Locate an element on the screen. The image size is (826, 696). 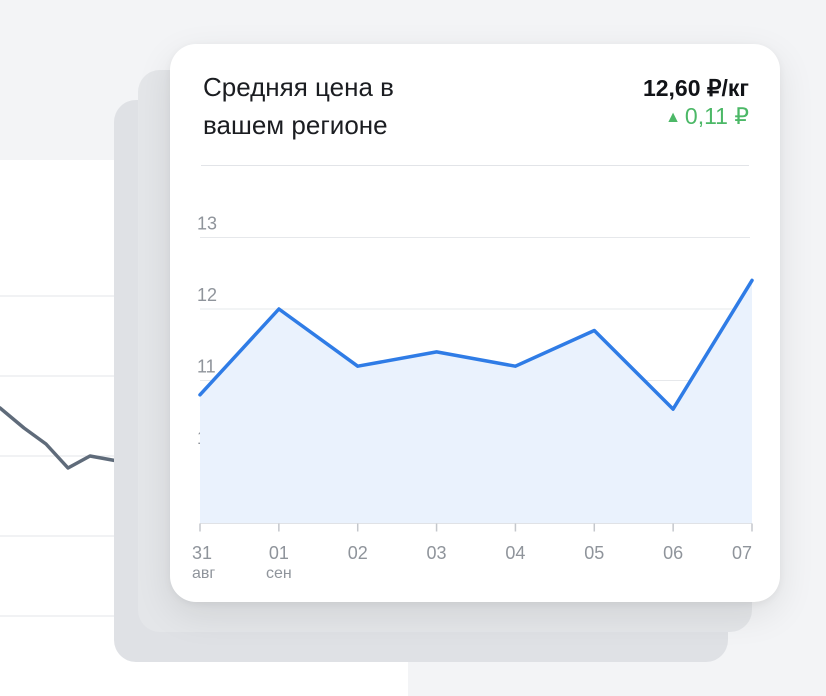
x-tick-label: 07 is located at coordinates (742, 553).